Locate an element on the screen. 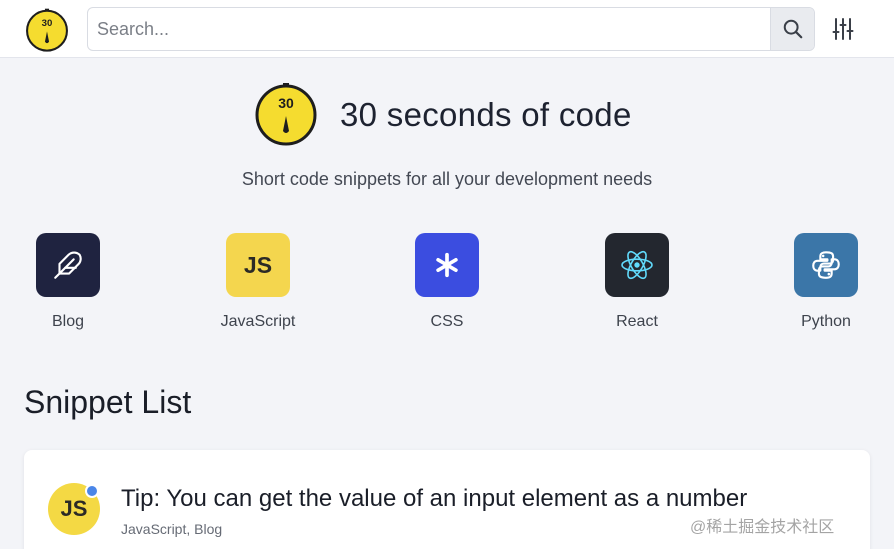  python-icon is located at coordinates (826, 265).